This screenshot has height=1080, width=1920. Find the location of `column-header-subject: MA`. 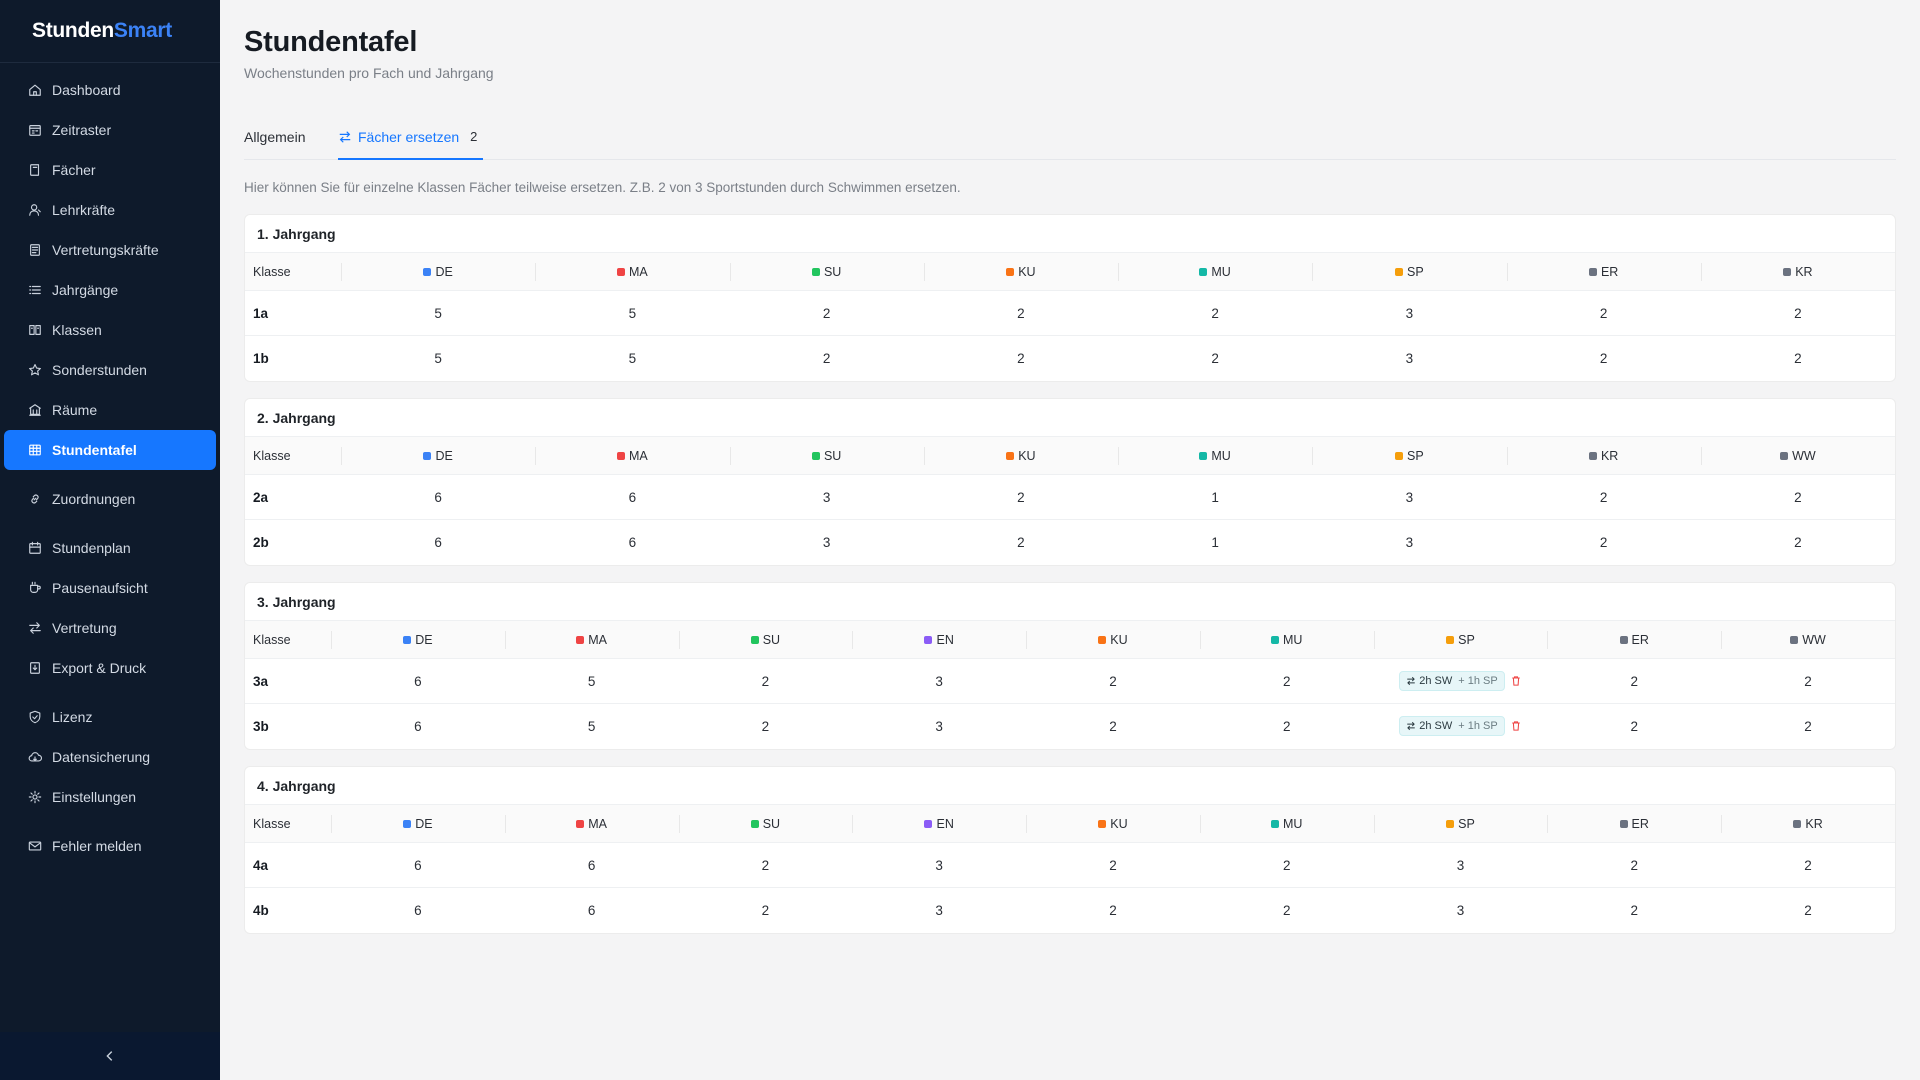

column-header-subject: MA is located at coordinates (632, 271).